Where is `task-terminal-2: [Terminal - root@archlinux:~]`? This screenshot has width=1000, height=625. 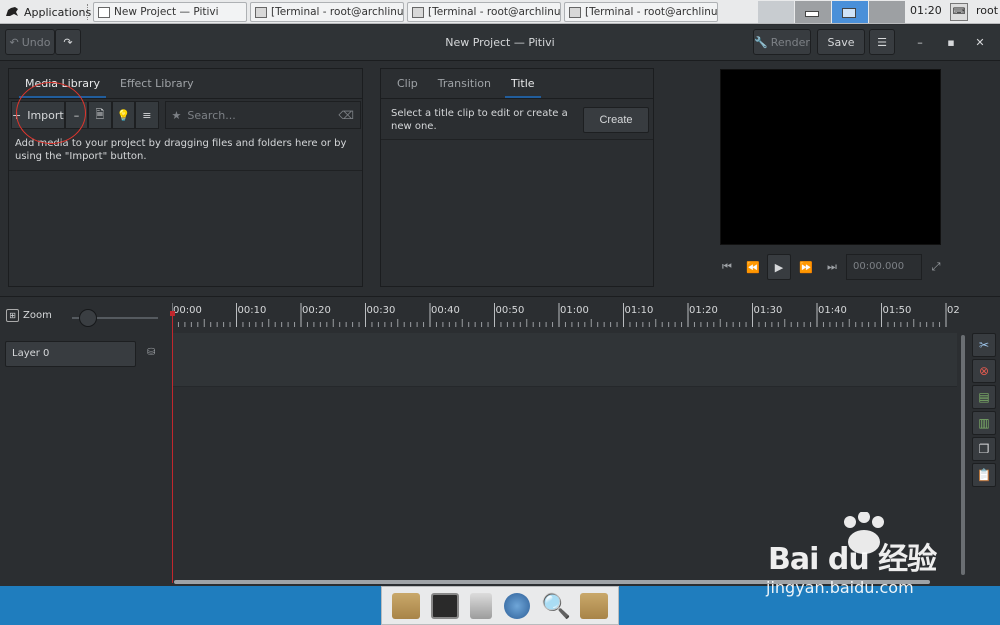 task-terminal-2: [Terminal - root@archlinux:~] is located at coordinates (484, 12).